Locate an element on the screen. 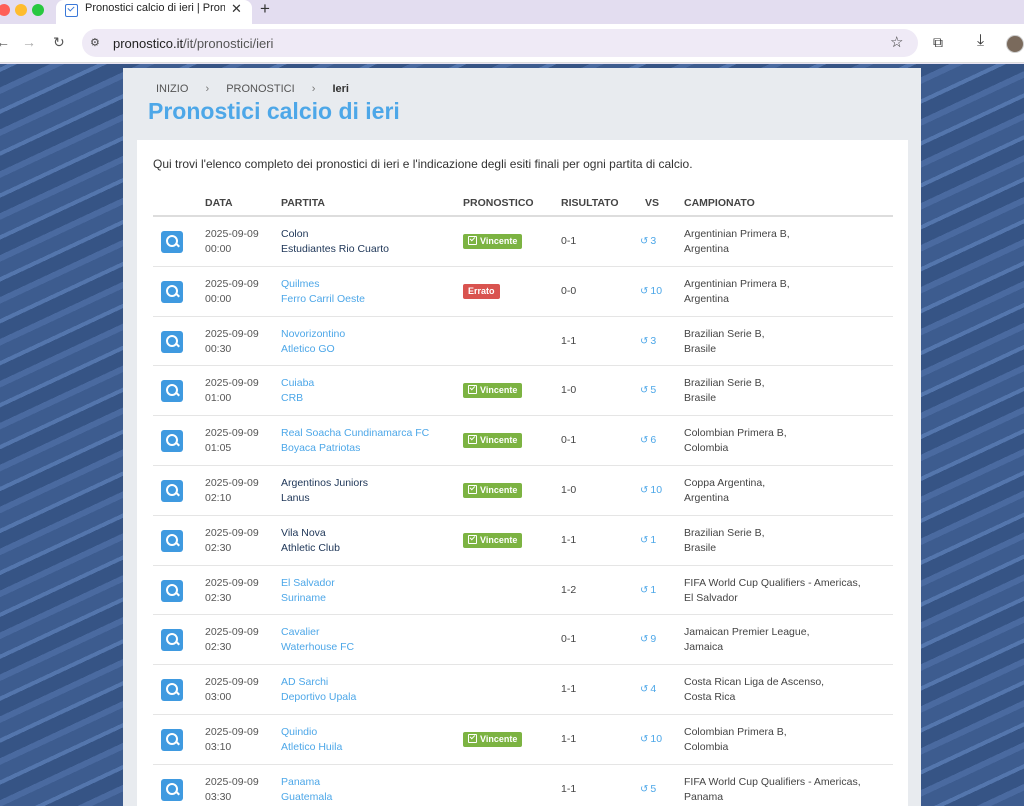 Image resolution: width=1024 pixels, height=806 pixels. home-team-link: Panama is located at coordinates (300, 782).